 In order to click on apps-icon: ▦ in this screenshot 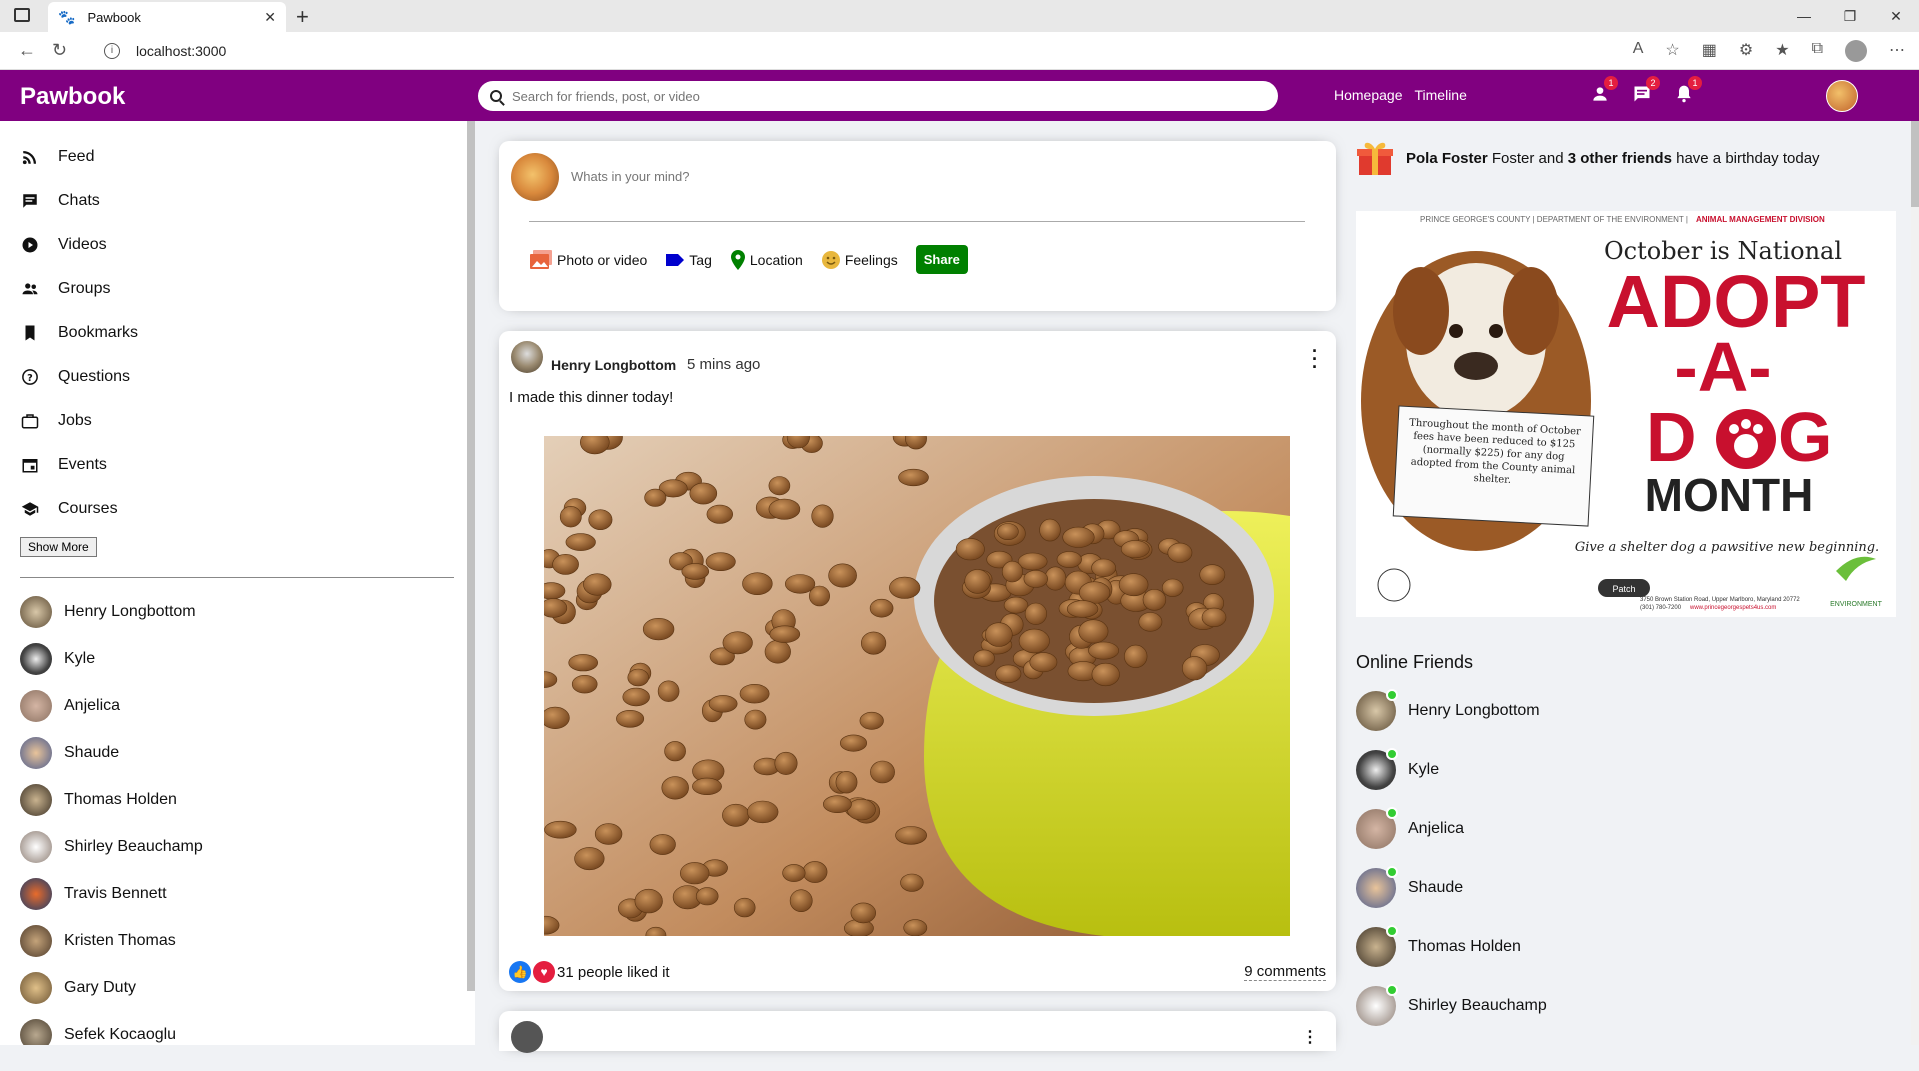, I will do `click(1709, 51)`.